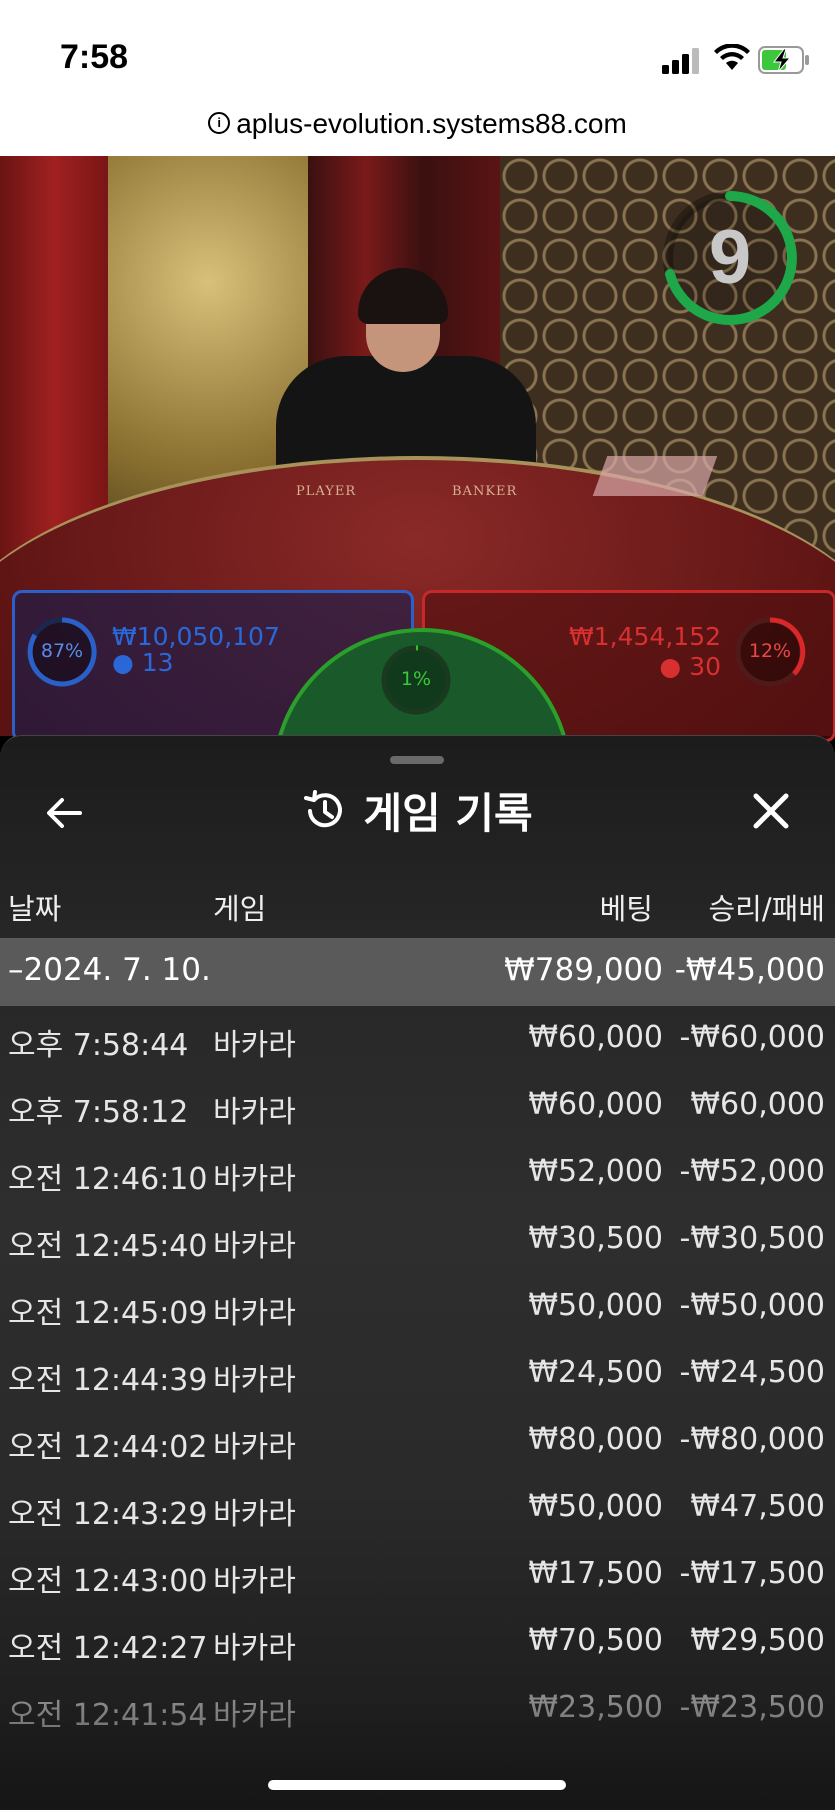 This screenshot has height=1810, width=835. What do you see at coordinates (417, 1754) in the screenshot?
I see `bottom-fade` at bounding box center [417, 1754].